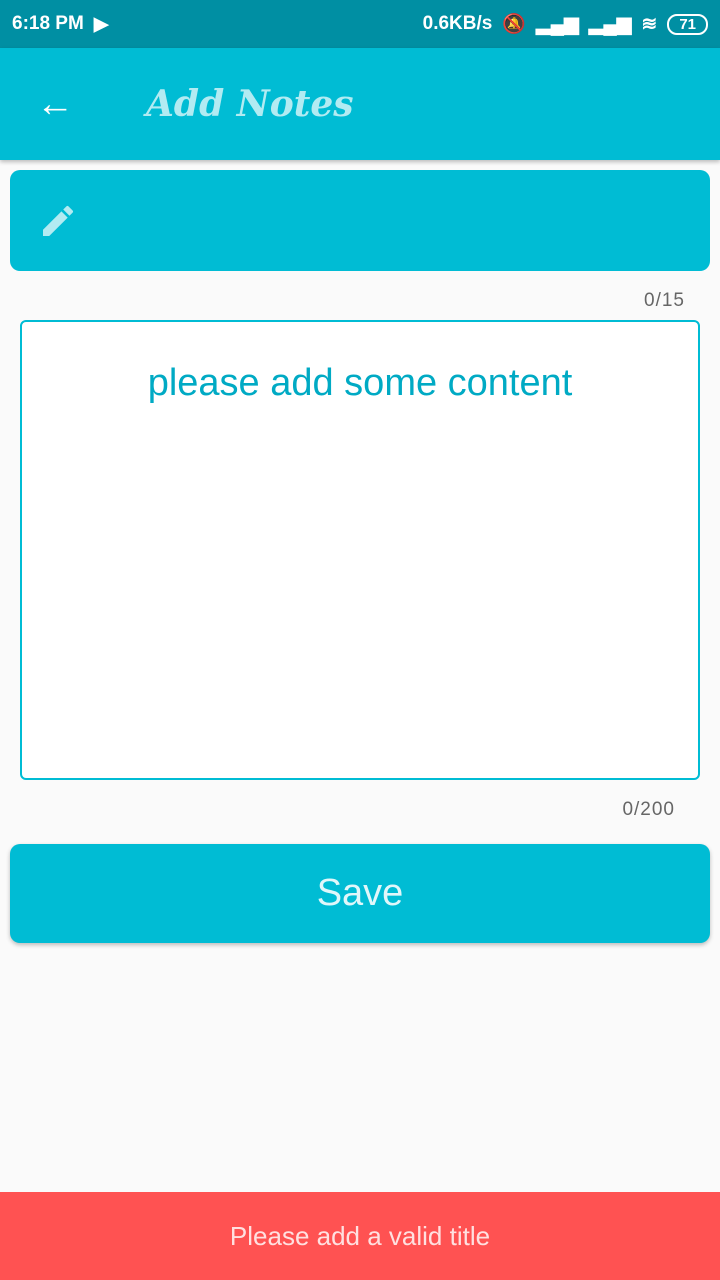 Image resolution: width=720 pixels, height=1280 pixels. I want to click on title-input, so click(360, 220).